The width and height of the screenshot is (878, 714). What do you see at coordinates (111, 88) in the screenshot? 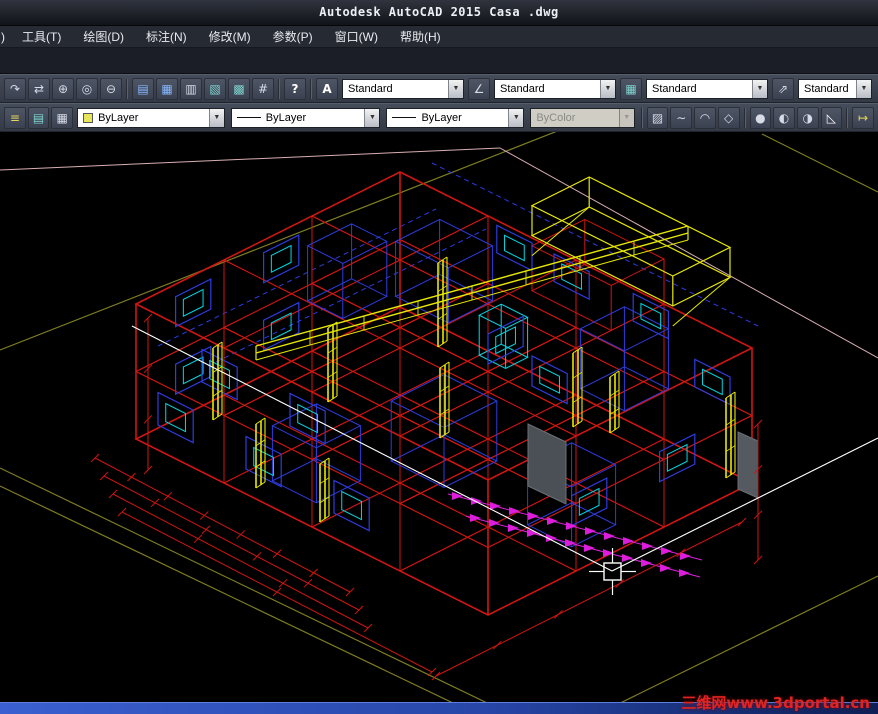
I see `zoom-previous-icon: ⊖` at bounding box center [111, 88].